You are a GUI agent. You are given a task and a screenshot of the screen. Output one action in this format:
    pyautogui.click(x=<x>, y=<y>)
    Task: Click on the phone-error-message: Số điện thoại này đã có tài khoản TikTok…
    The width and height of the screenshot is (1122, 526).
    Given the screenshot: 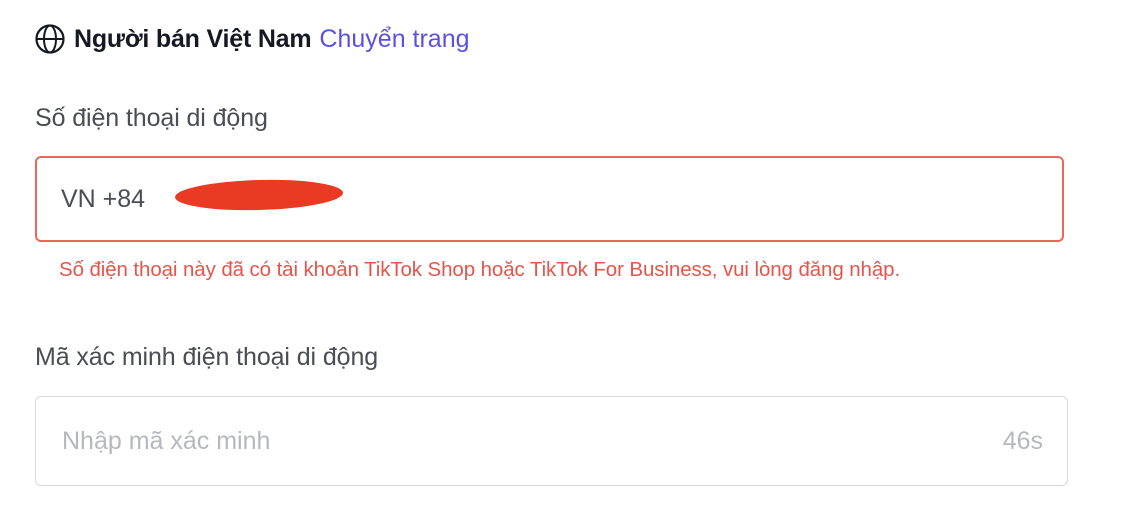 What is the action you would take?
    pyautogui.click(x=480, y=269)
    